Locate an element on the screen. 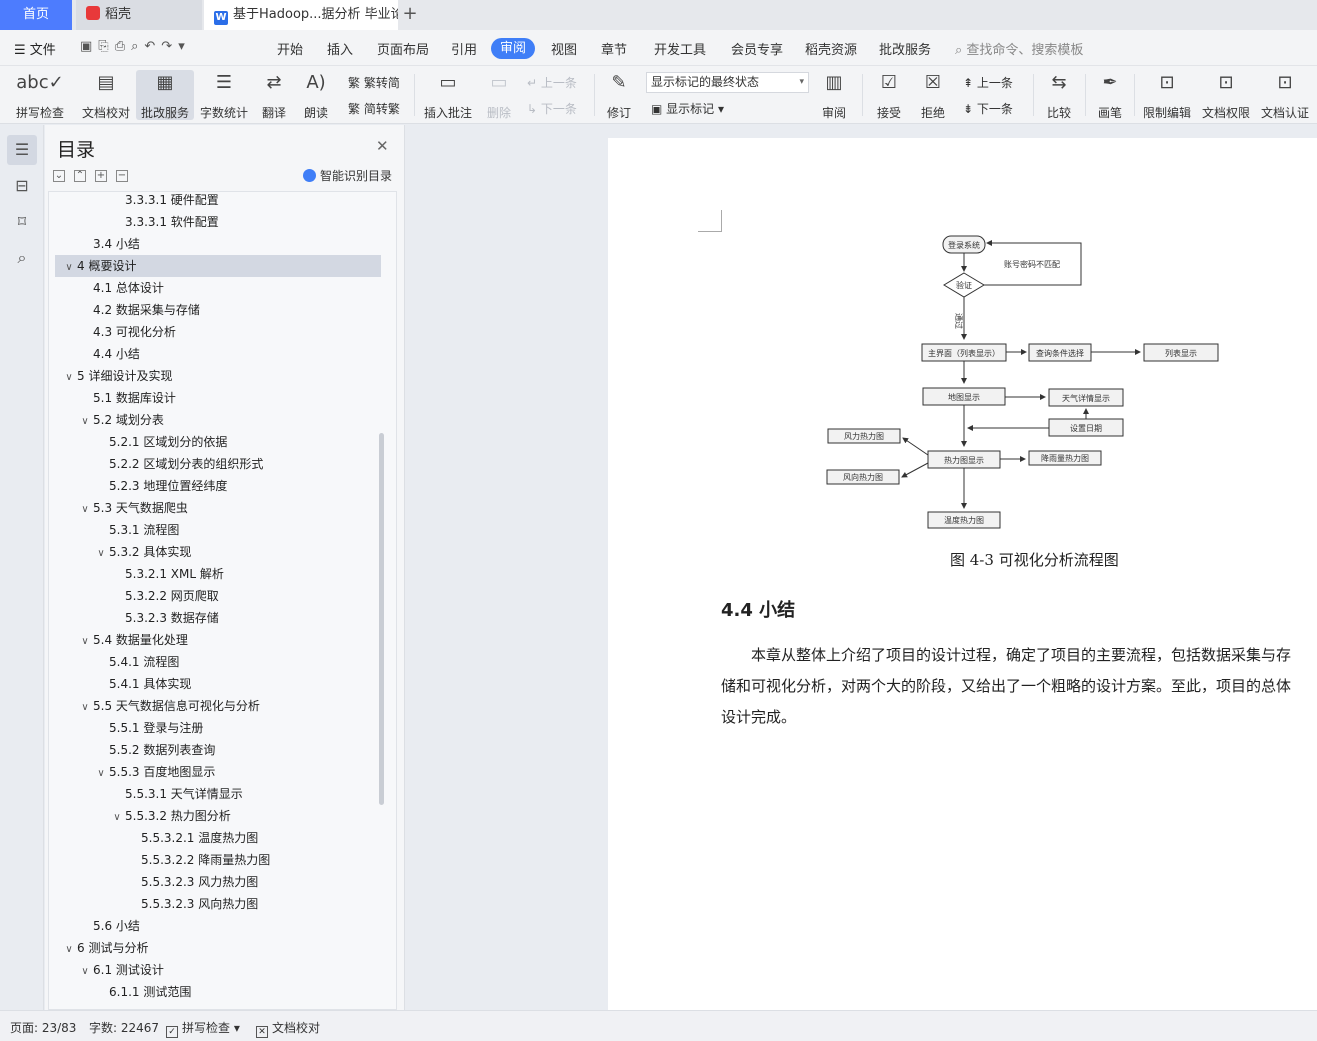 Image resolution: width=1317 pixels, height=1041 pixels. status-proofread: ✕ 文档校对 is located at coordinates (288, 1028).